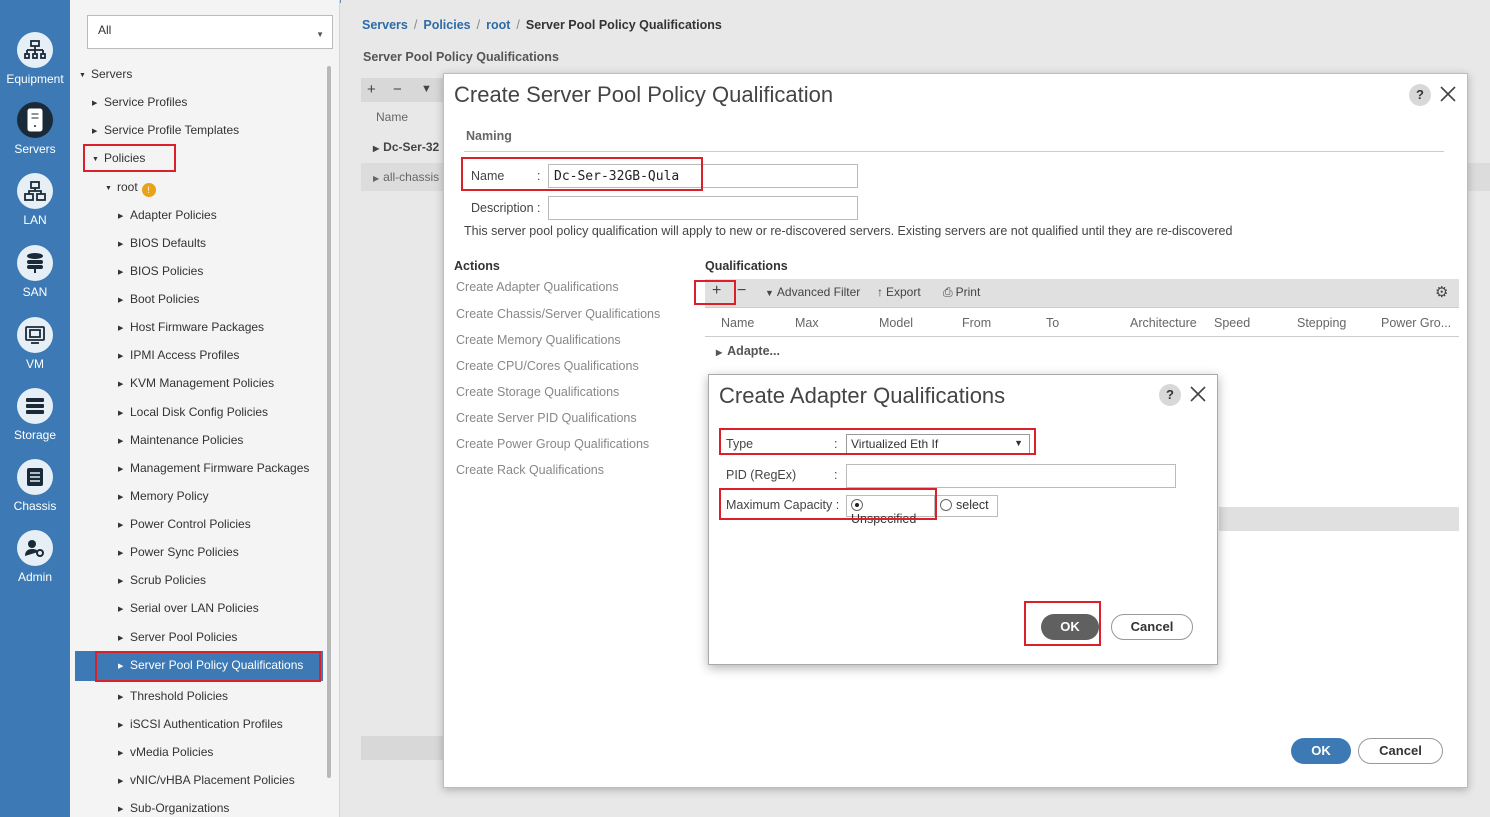  Describe the element at coordinates (1321, 323) in the screenshot. I see `column-header: Stepping` at that location.